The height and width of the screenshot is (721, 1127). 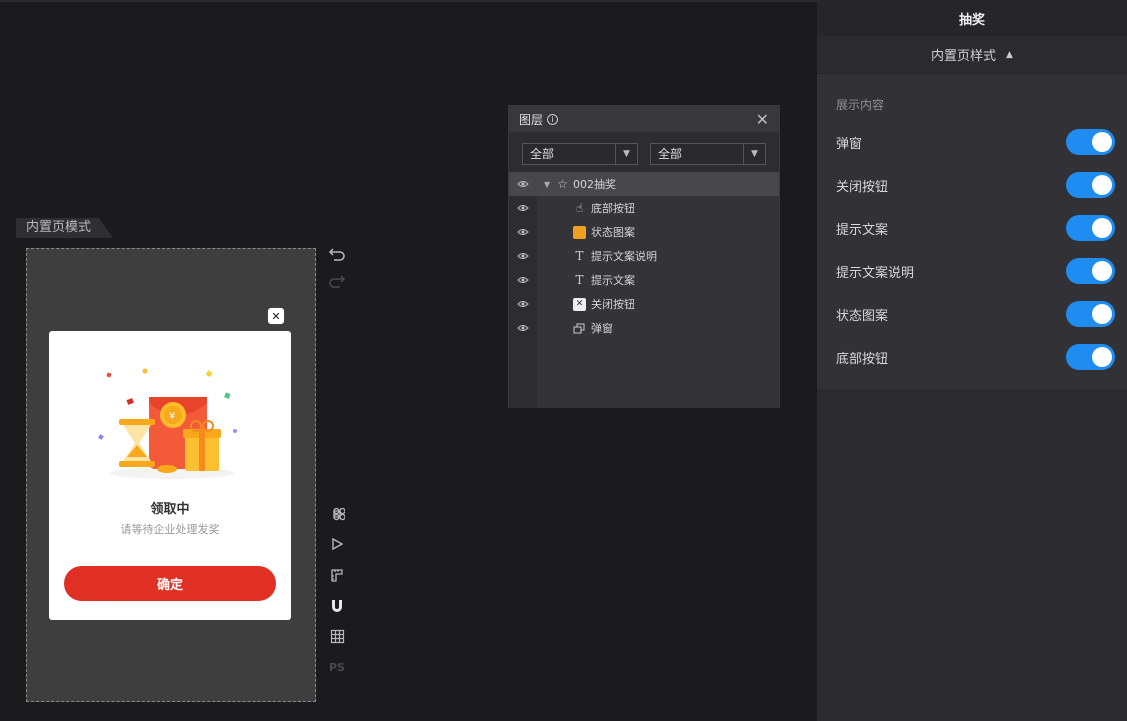 I want to click on layer-label: 弹窗, so click(x=602, y=328).